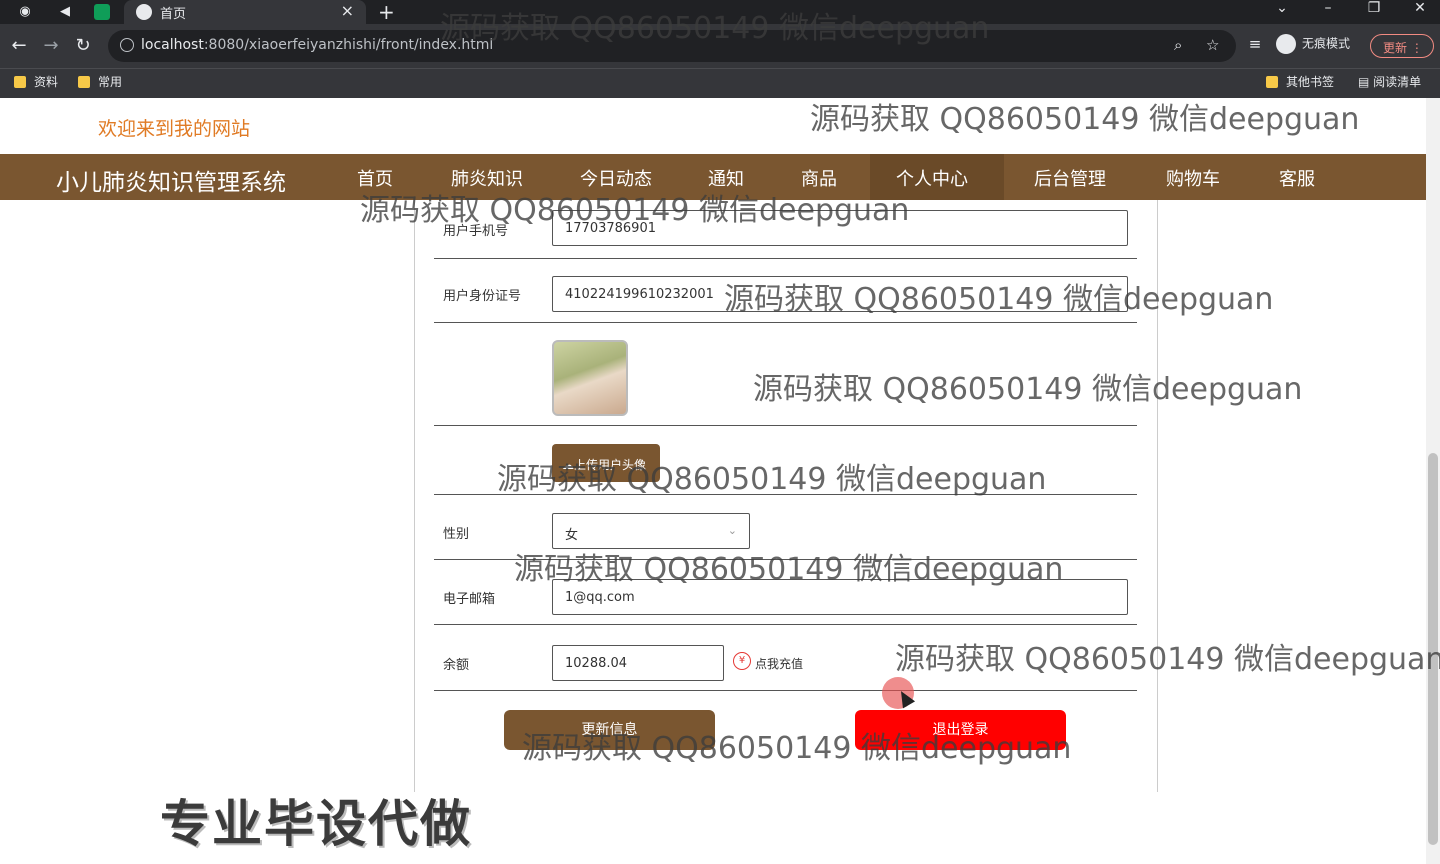  What do you see at coordinates (1300, 81) in the screenshot?
I see `bookmark-folder-other: 其他书签` at bounding box center [1300, 81].